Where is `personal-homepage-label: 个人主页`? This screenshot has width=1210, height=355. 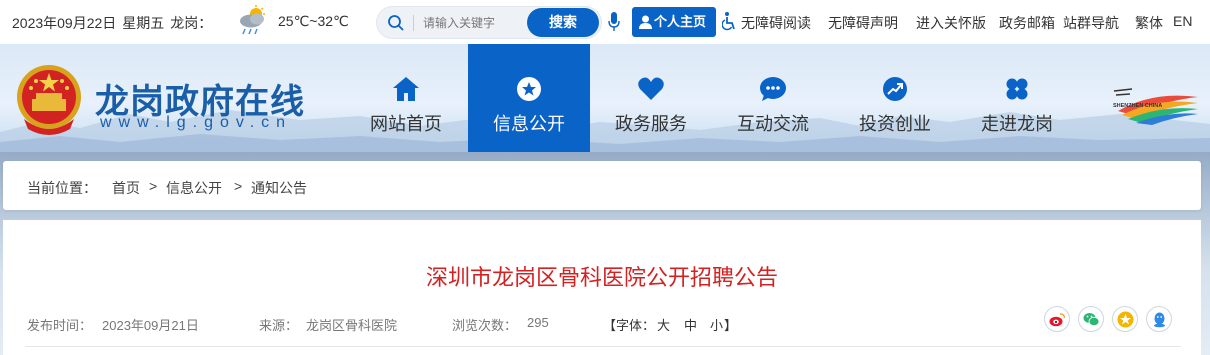
personal-homepage-label: 个人主页 is located at coordinates (680, 21).